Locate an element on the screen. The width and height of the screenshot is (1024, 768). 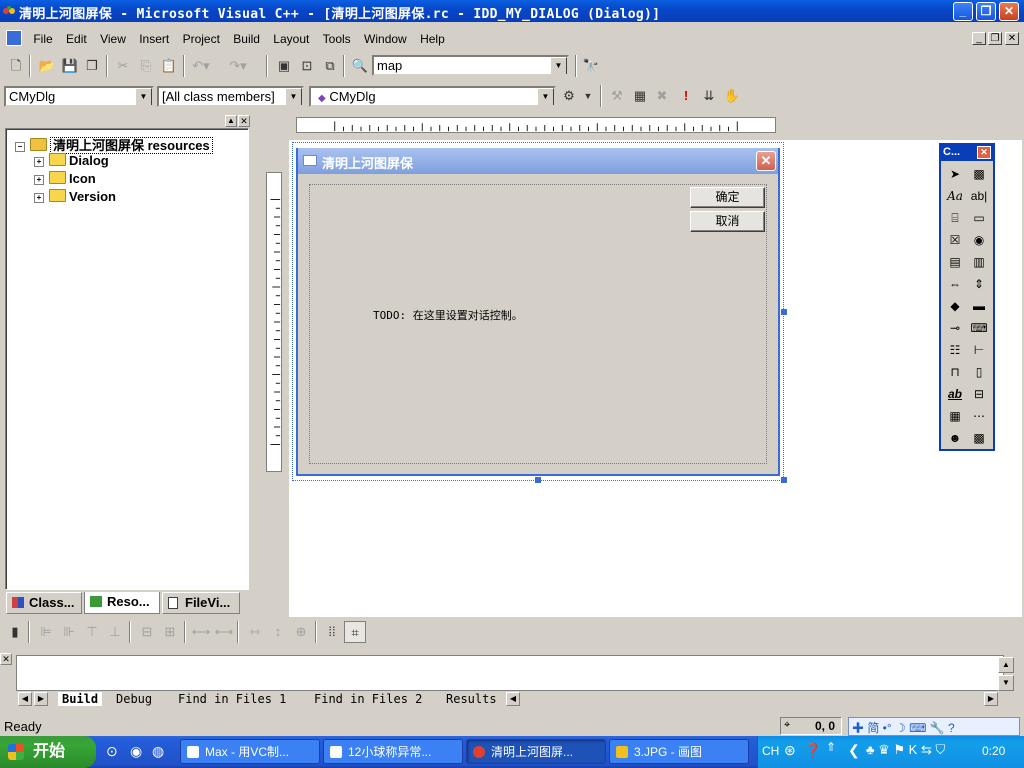
make-same-width-icon: ⇿ is located at coordinates (255, 632).